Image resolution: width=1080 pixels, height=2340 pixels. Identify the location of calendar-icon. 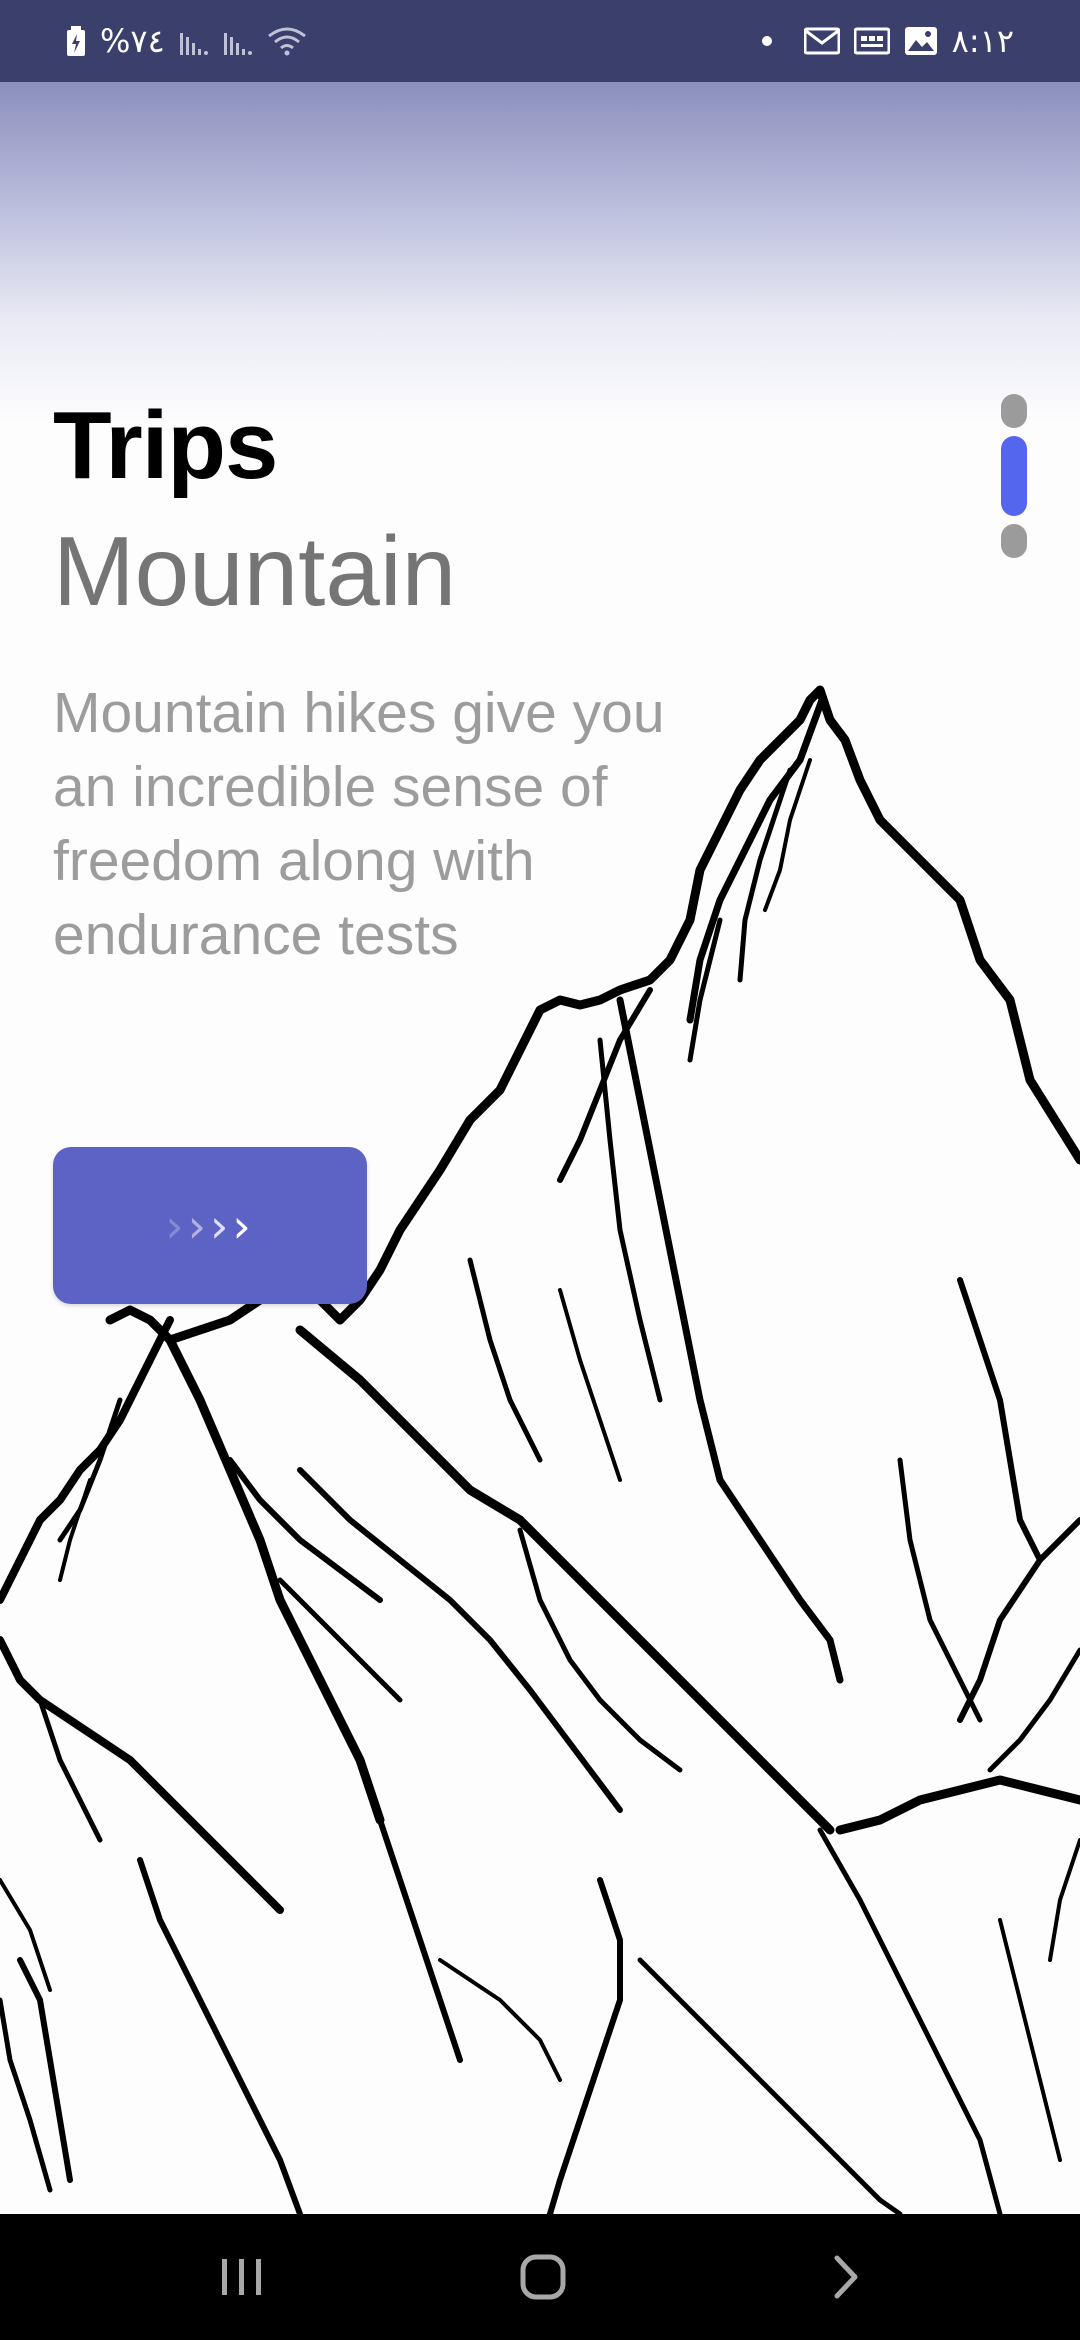
(871, 41).